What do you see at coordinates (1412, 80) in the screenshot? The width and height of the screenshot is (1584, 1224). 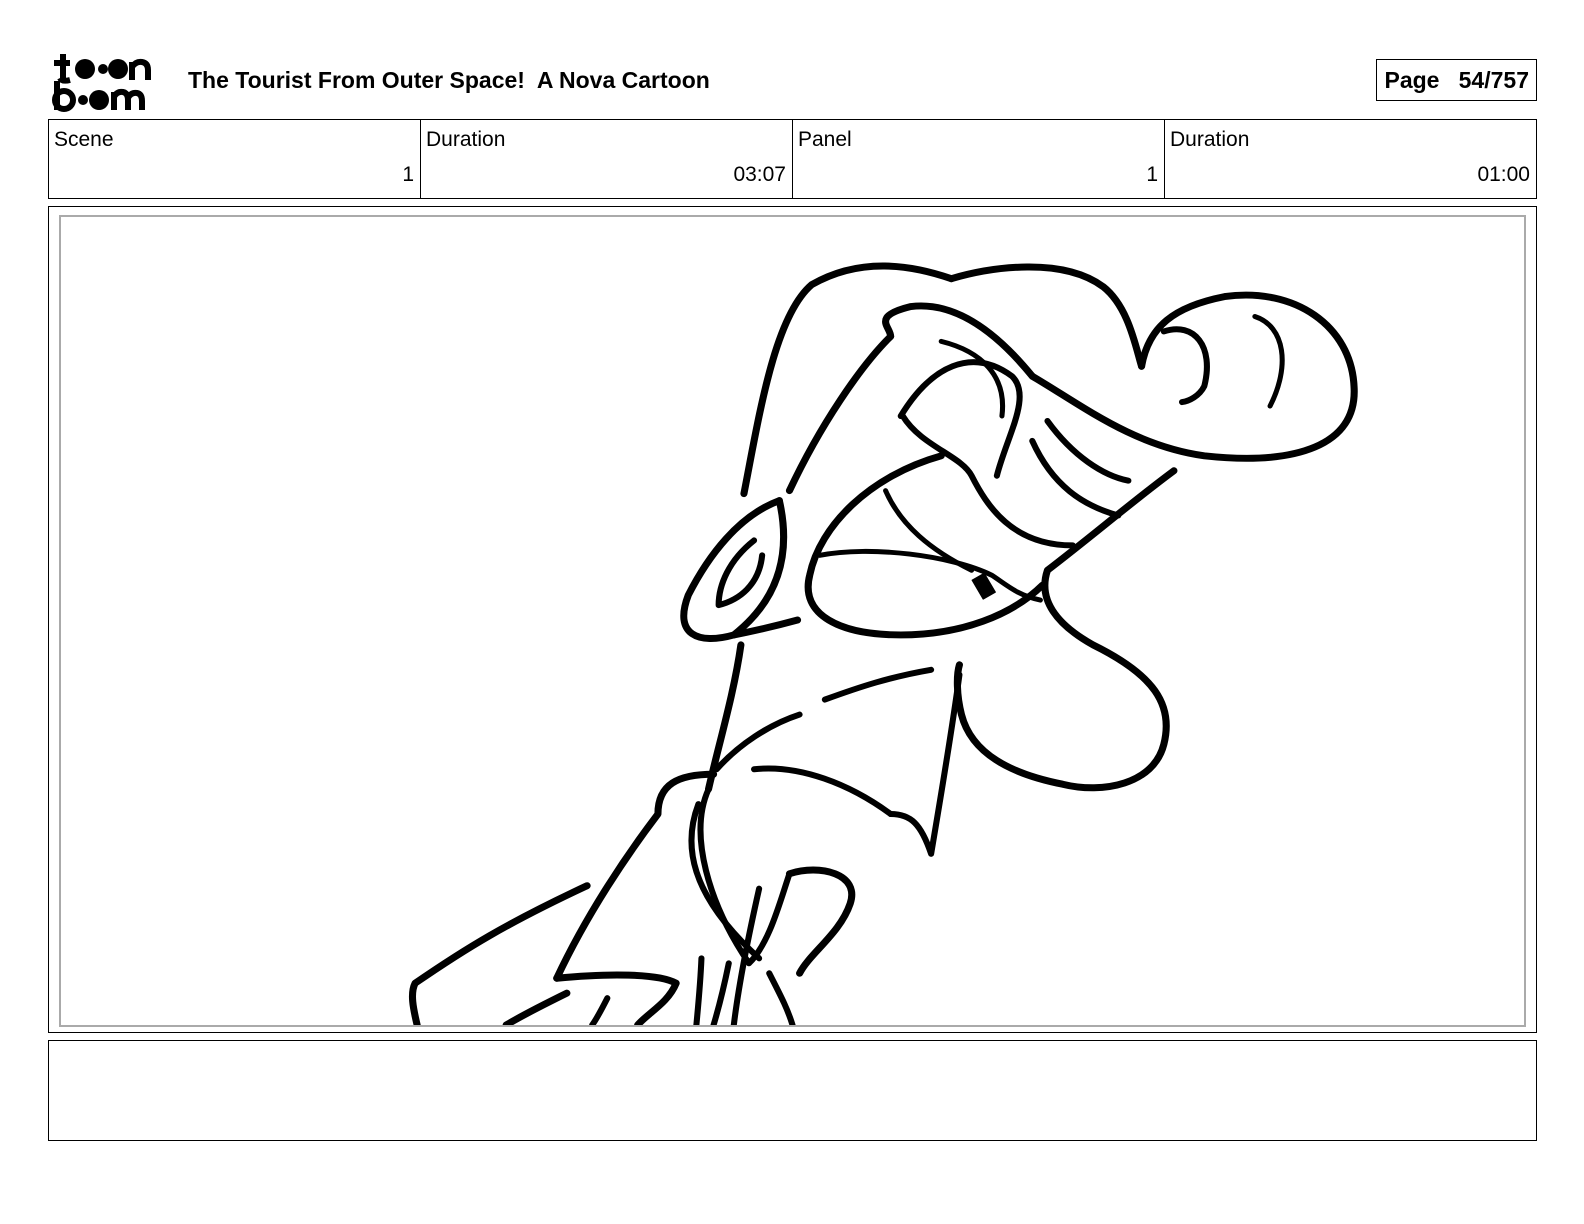 I see `page-label: Page` at bounding box center [1412, 80].